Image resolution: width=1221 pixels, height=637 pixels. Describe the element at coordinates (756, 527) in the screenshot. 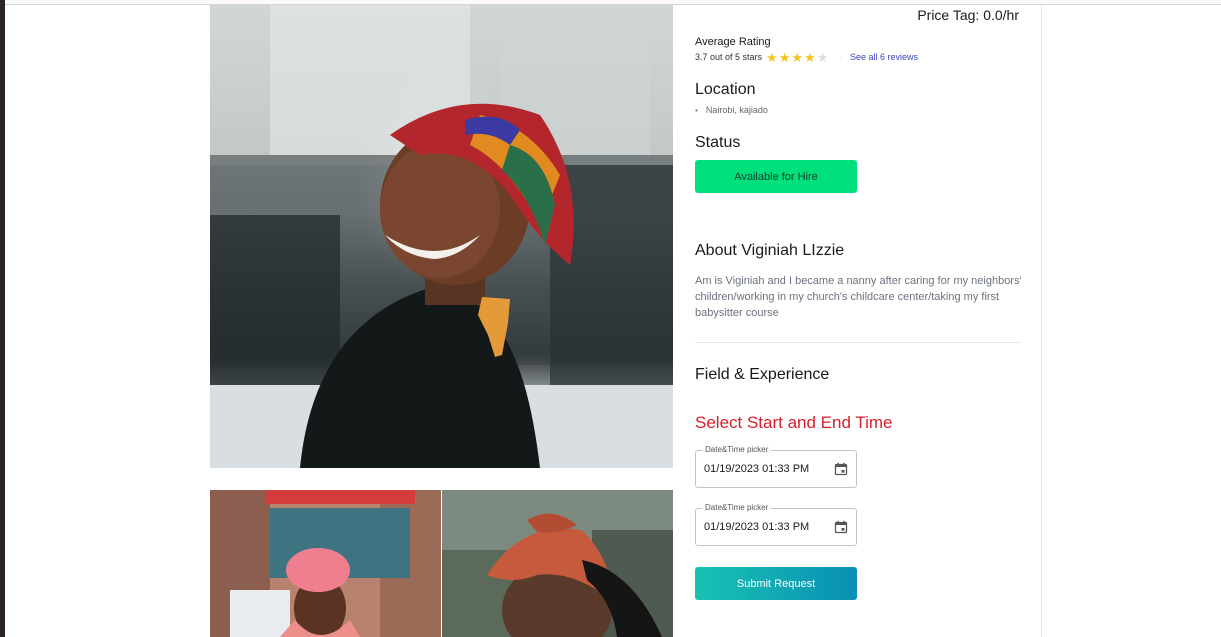

I see `end-datetime-value: 01/19/2023 01:33 PM` at that location.